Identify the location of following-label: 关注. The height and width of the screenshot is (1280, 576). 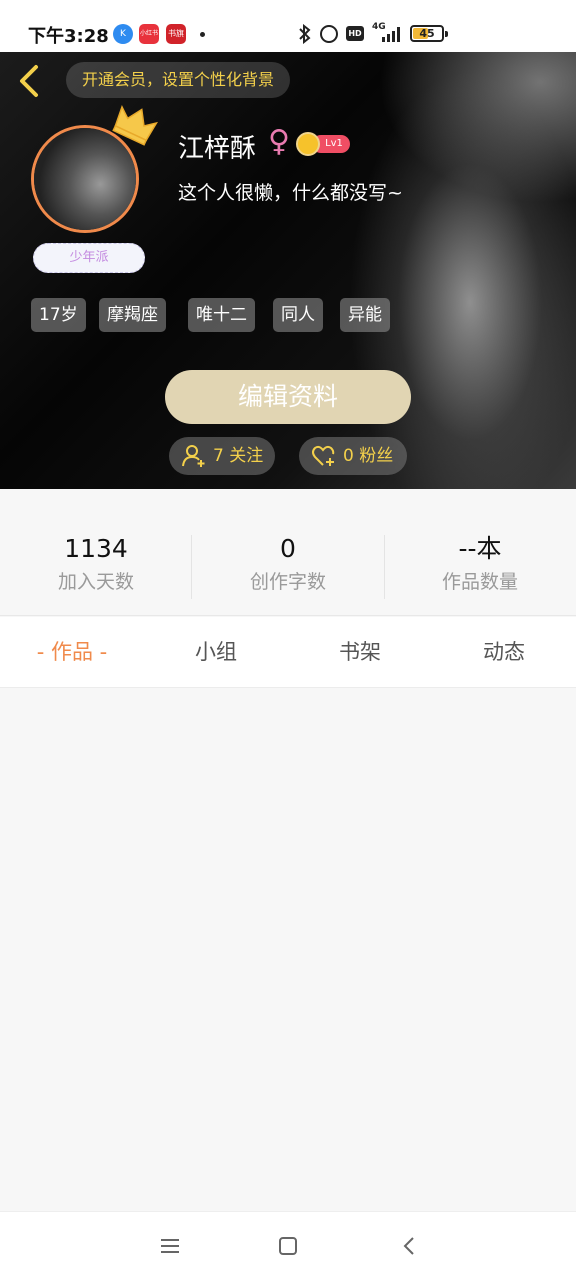
(246, 456).